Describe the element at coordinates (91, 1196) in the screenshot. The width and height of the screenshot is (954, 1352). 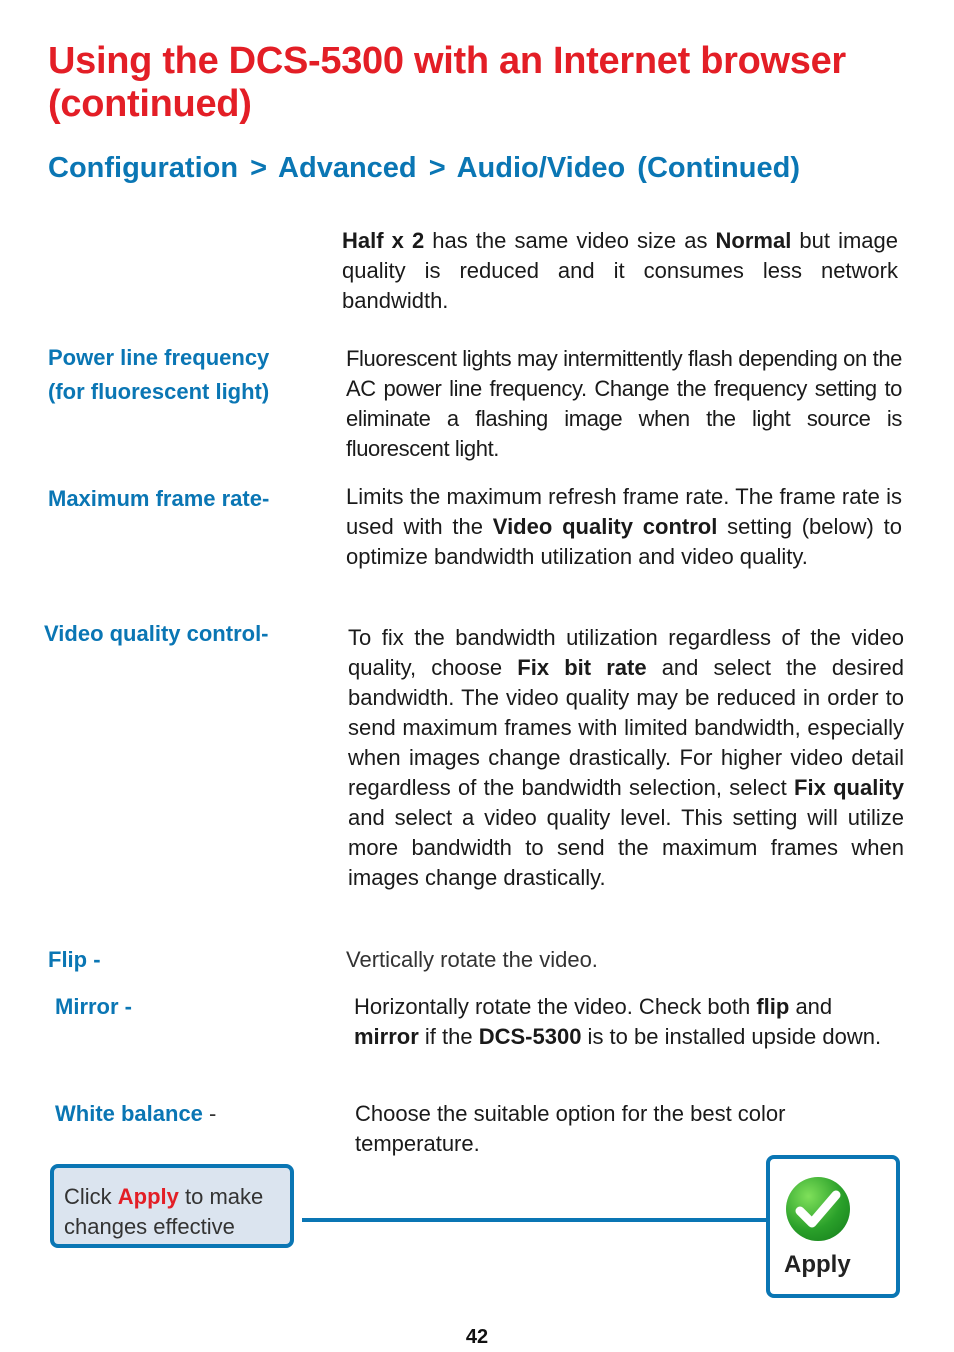
I see `callout-text-1: Click` at that location.